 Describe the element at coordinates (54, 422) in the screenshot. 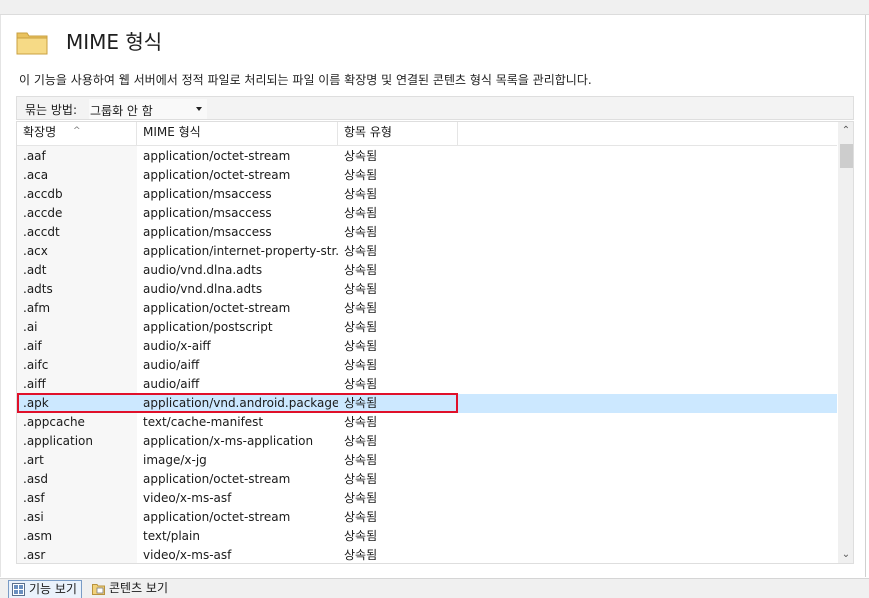

I see `cell-extension: .appcache` at that location.